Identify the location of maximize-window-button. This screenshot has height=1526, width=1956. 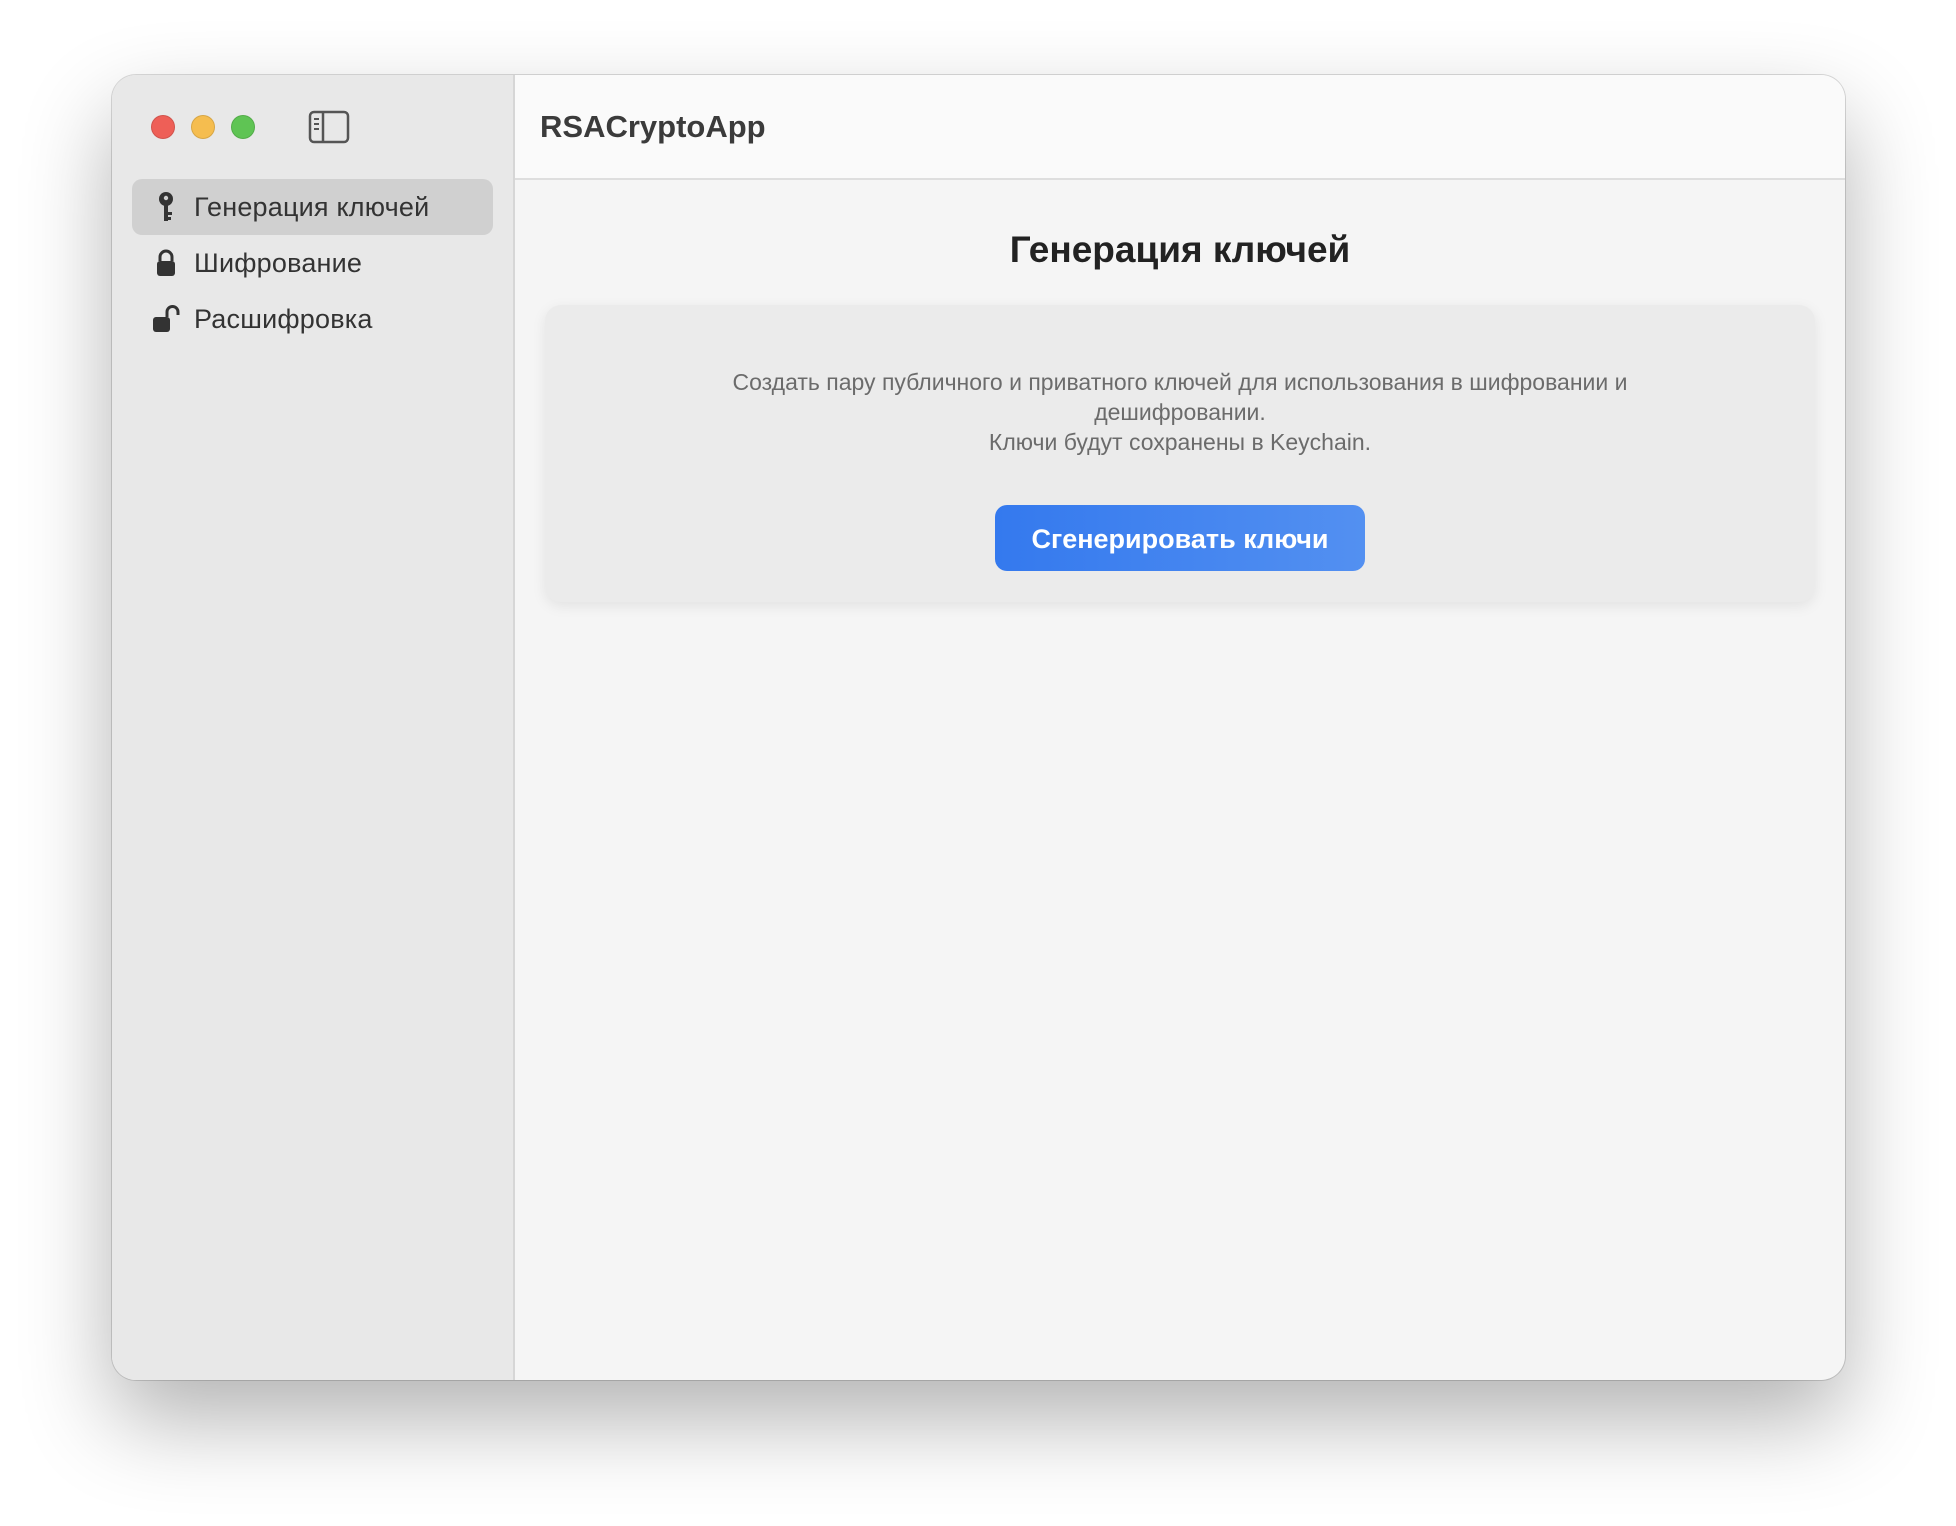
(243, 127).